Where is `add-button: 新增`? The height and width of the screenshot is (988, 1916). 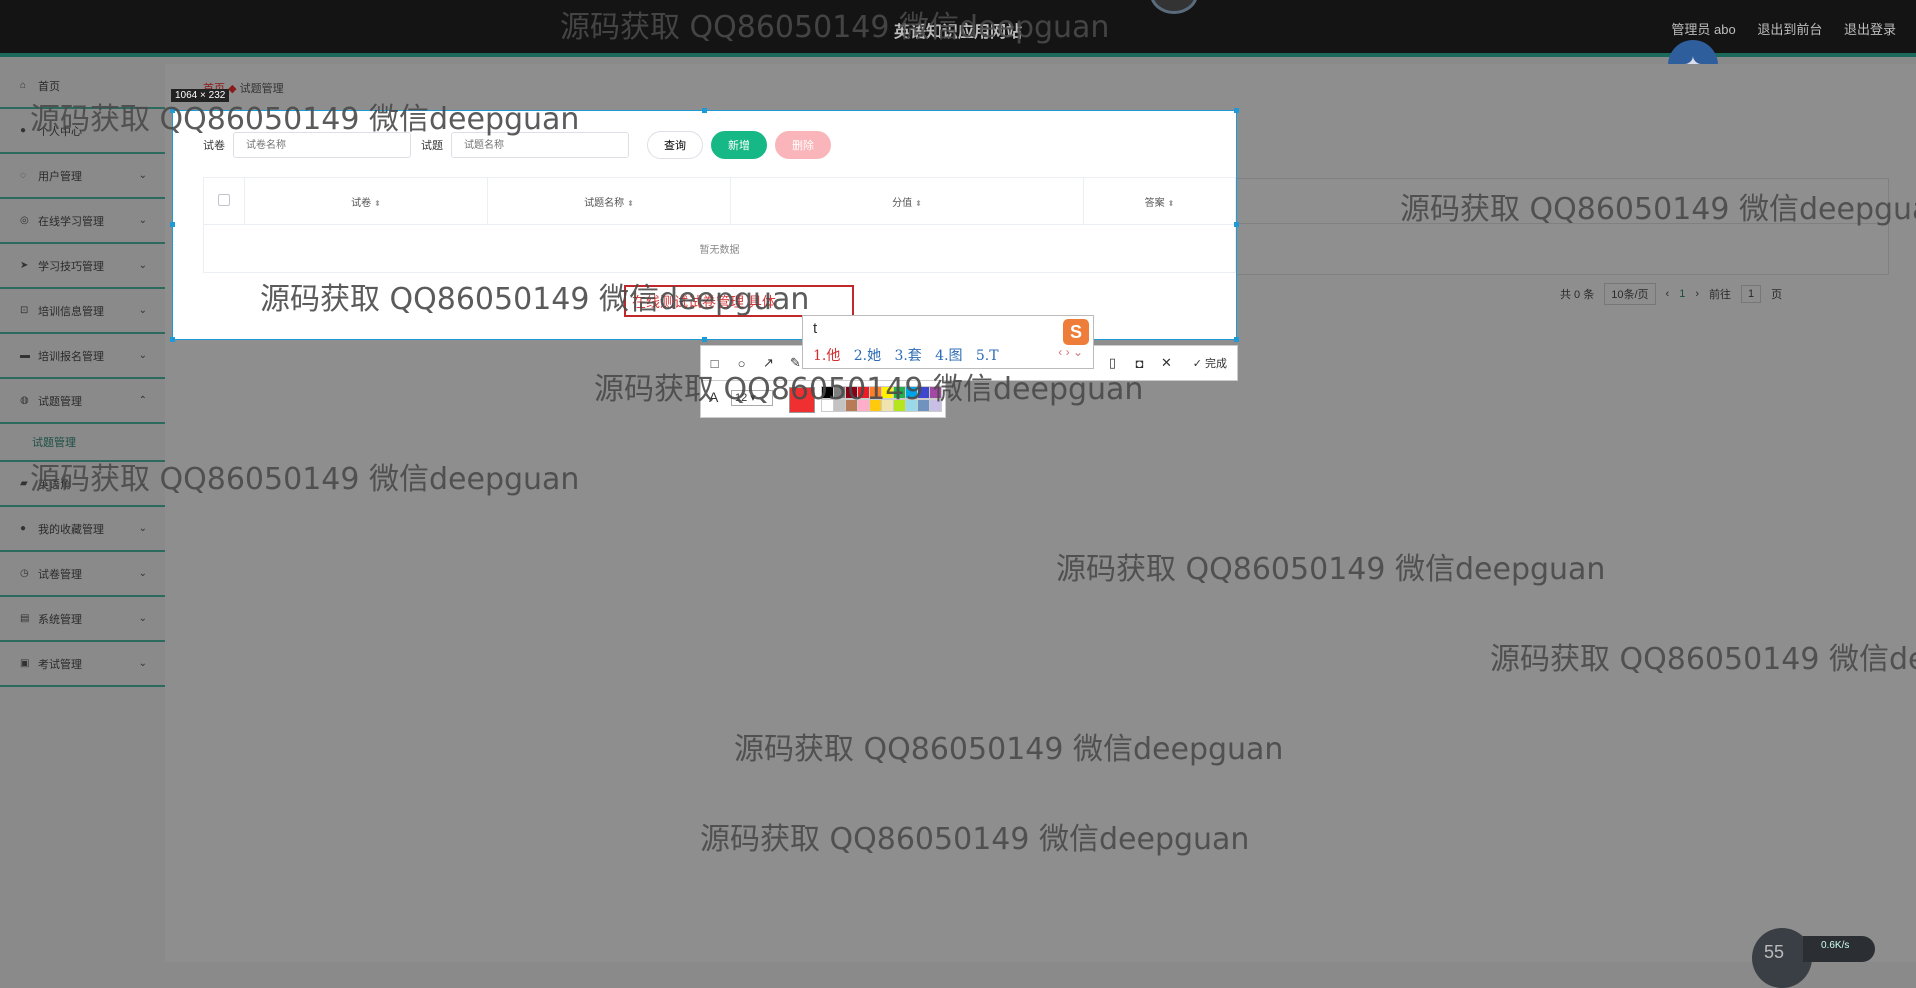 add-button: 新增 is located at coordinates (739, 145).